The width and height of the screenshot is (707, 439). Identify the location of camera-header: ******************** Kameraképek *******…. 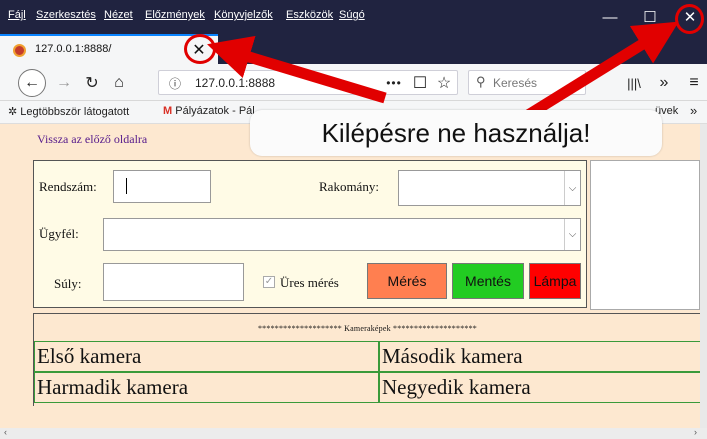
(367, 328).